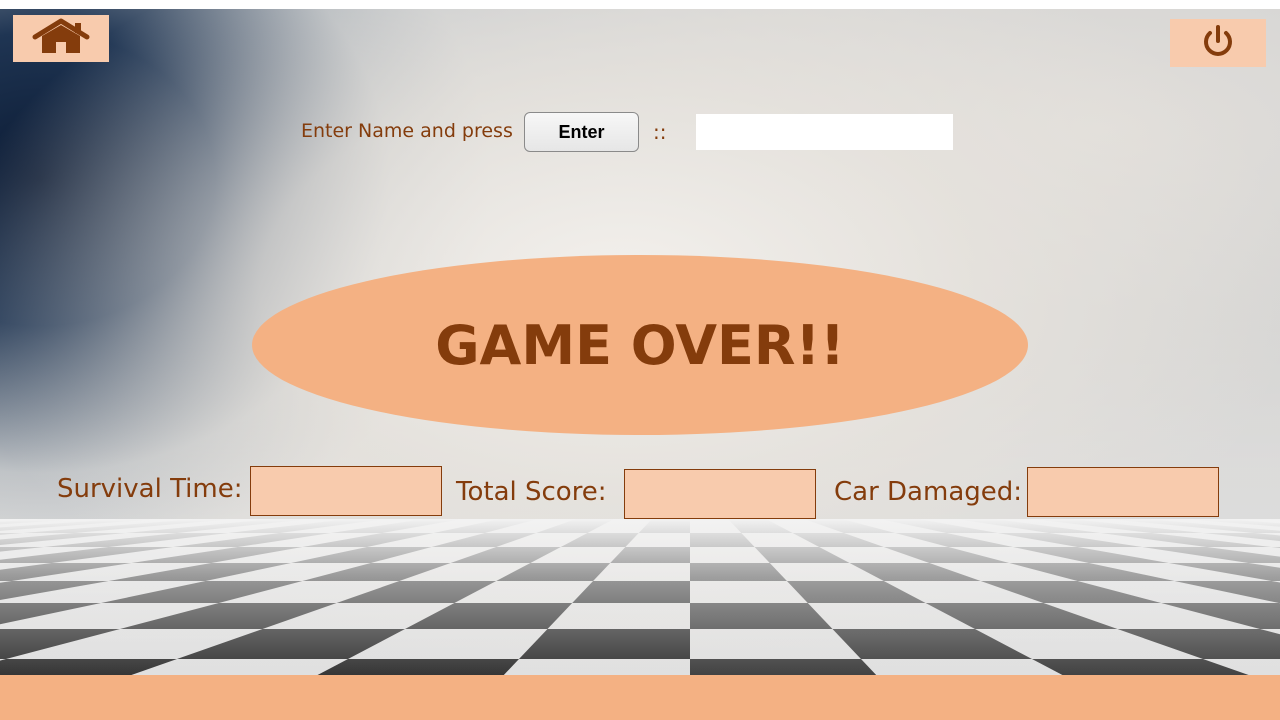 This screenshot has width=1280, height=720. What do you see at coordinates (407, 131) in the screenshot?
I see `name-prompt-label: Enter Name and press` at bounding box center [407, 131].